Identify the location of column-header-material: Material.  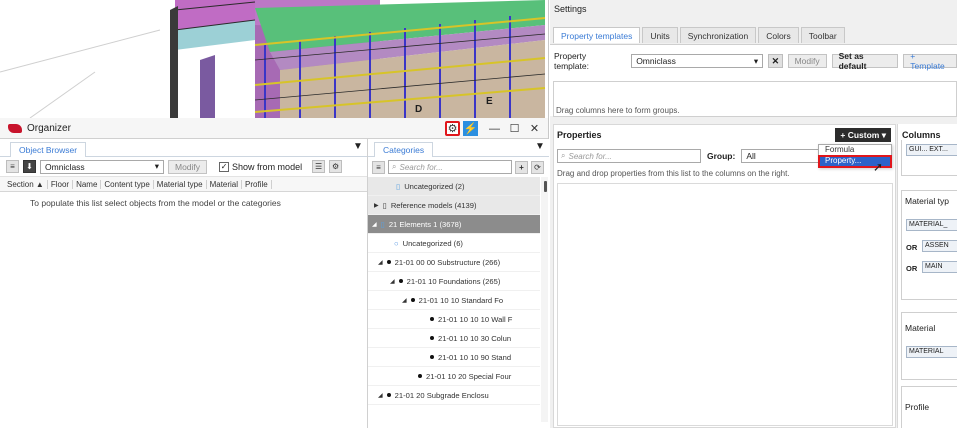
(225, 184).